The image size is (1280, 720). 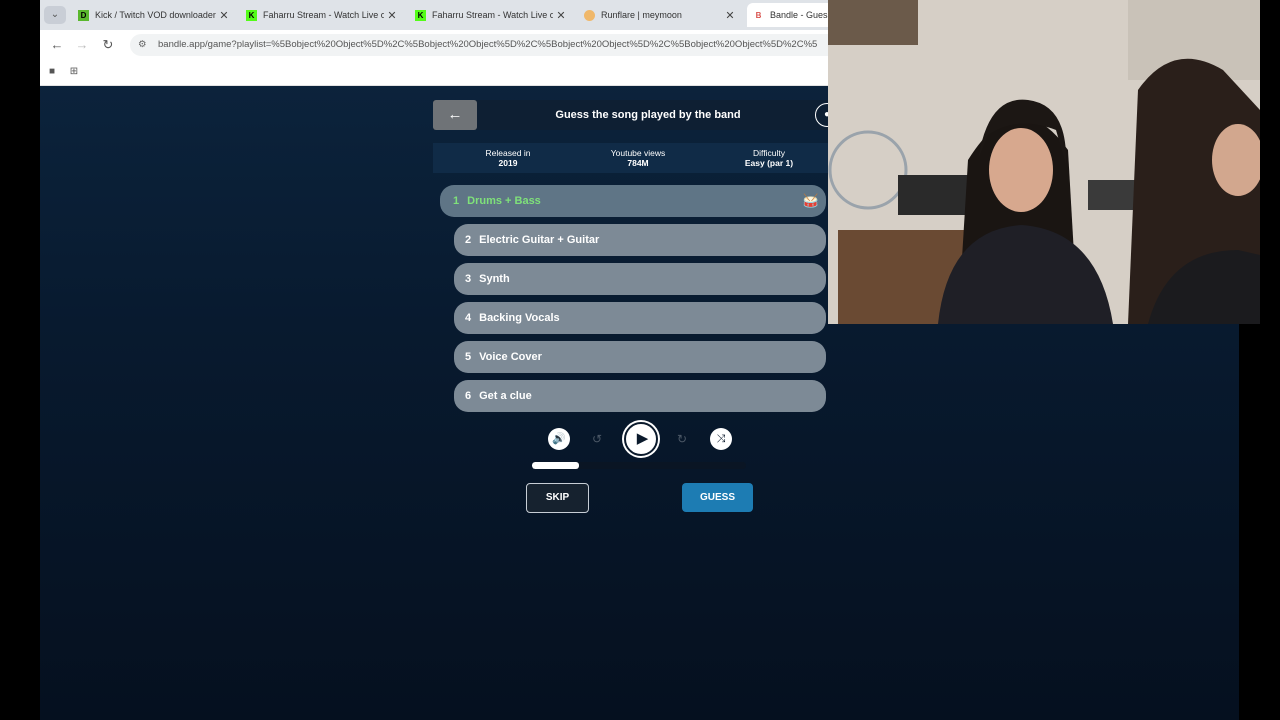 What do you see at coordinates (640, 279) in the screenshot?
I see `clue-row-synth: 3 Synth` at bounding box center [640, 279].